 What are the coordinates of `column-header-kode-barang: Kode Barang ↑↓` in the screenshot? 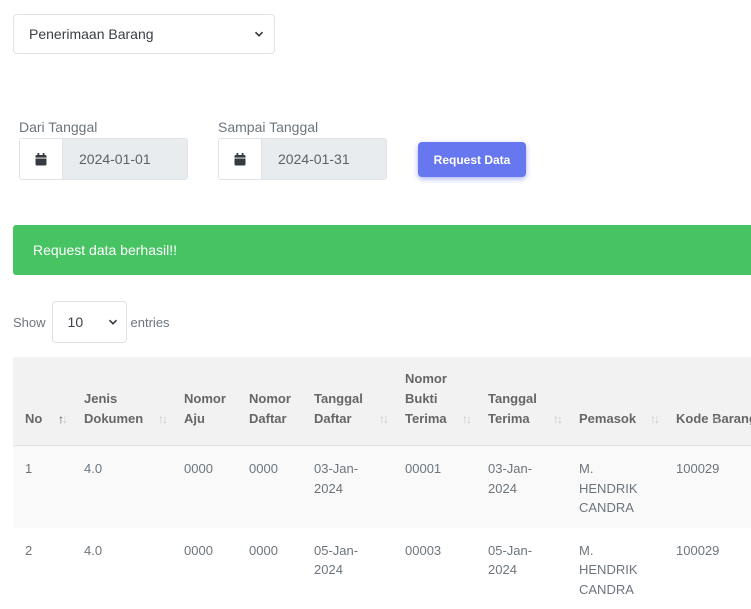 It's located at (707, 401).